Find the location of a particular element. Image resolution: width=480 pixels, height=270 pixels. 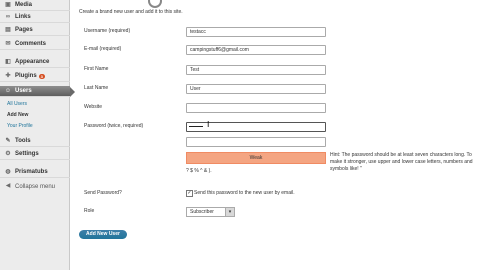

password-label: Password (twice, required) is located at coordinates (114, 126).